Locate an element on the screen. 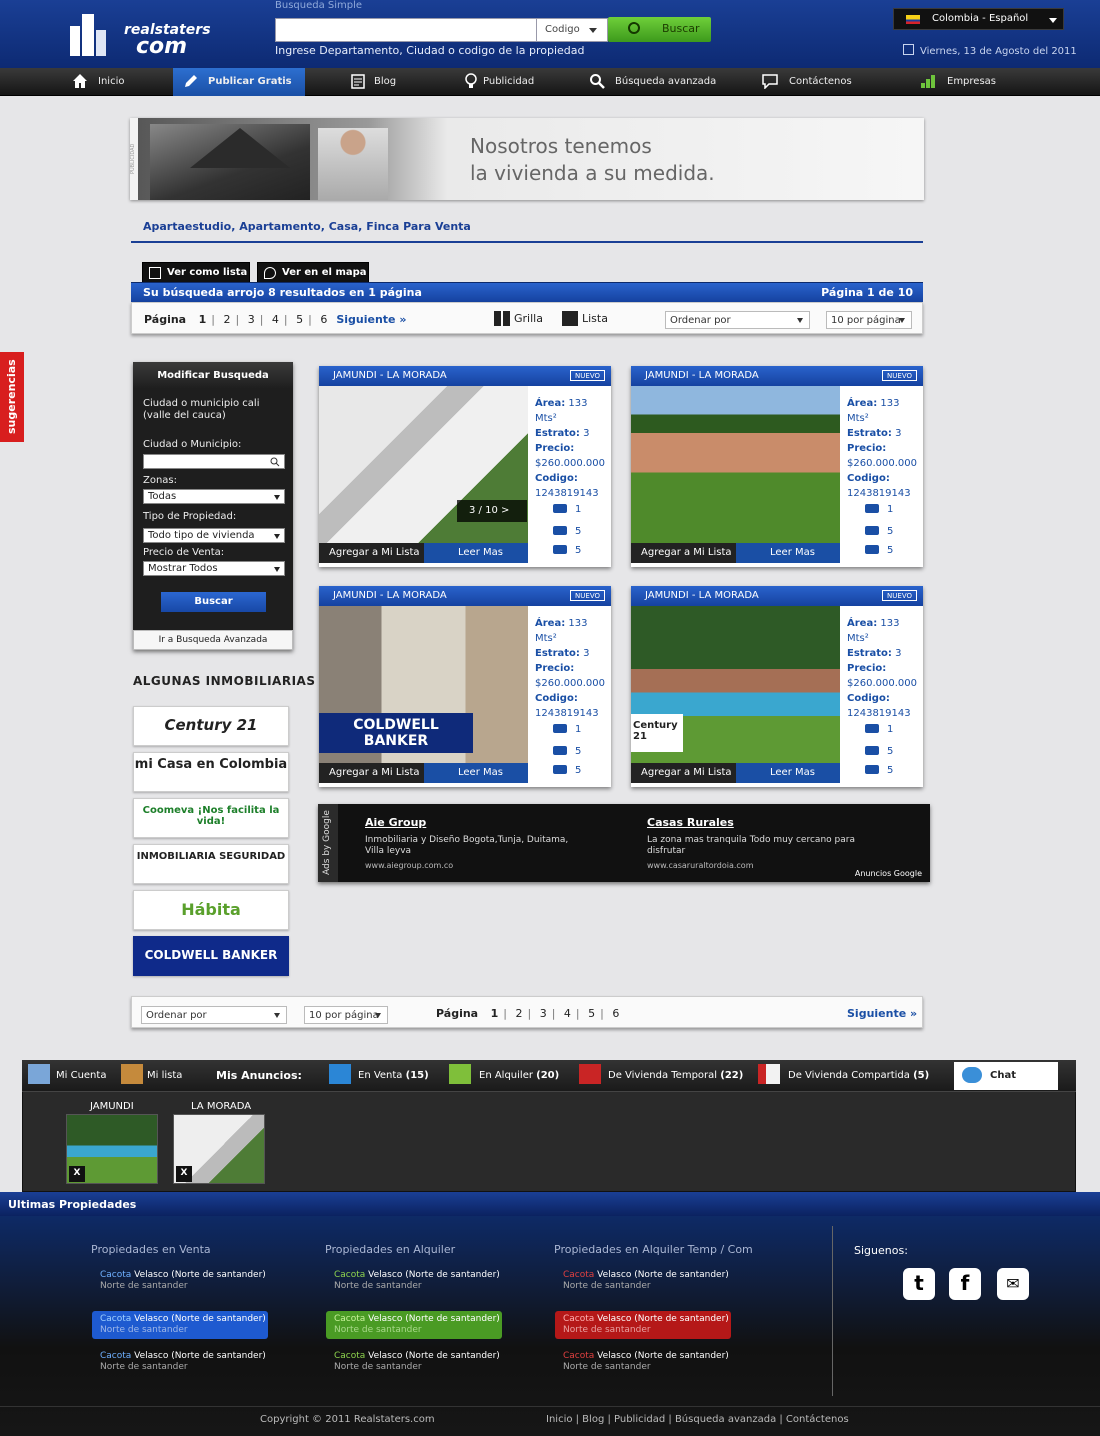 The image size is (1100, 1436). type-select: Todo tipo de vivienda is located at coordinates (214, 535).